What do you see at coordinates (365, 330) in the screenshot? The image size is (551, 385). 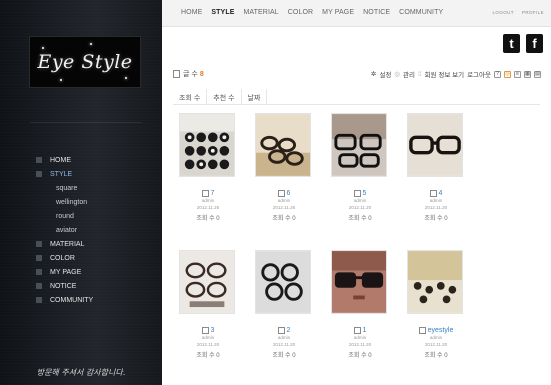 I see `post-number: 1` at bounding box center [365, 330].